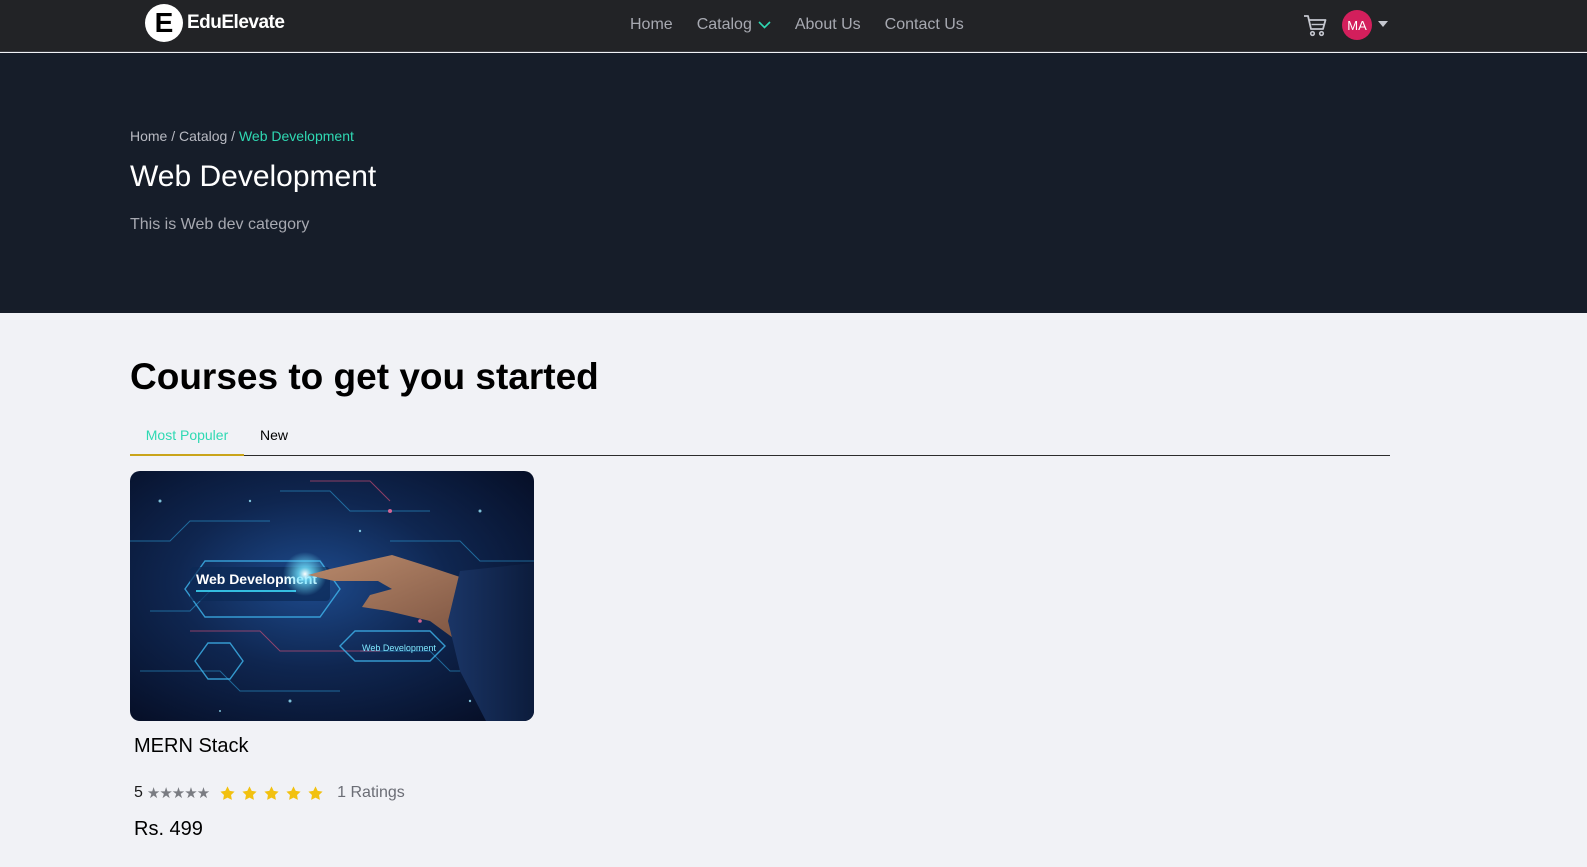  What do you see at coordinates (1357, 25) in the screenshot?
I see `user-avatar: MA` at bounding box center [1357, 25].